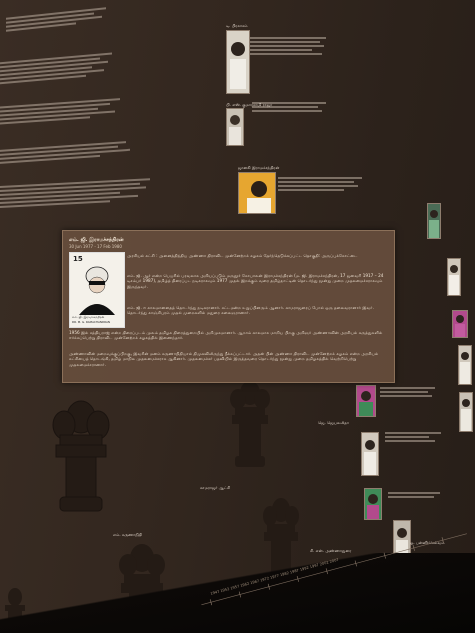 The height and width of the screenshot is (633, 475). What do you see at coordinates (215, 487) in the screenshot?
I see `wall-caption: காமராஜர் ஆட்சி` at bounding box center [215, 487].